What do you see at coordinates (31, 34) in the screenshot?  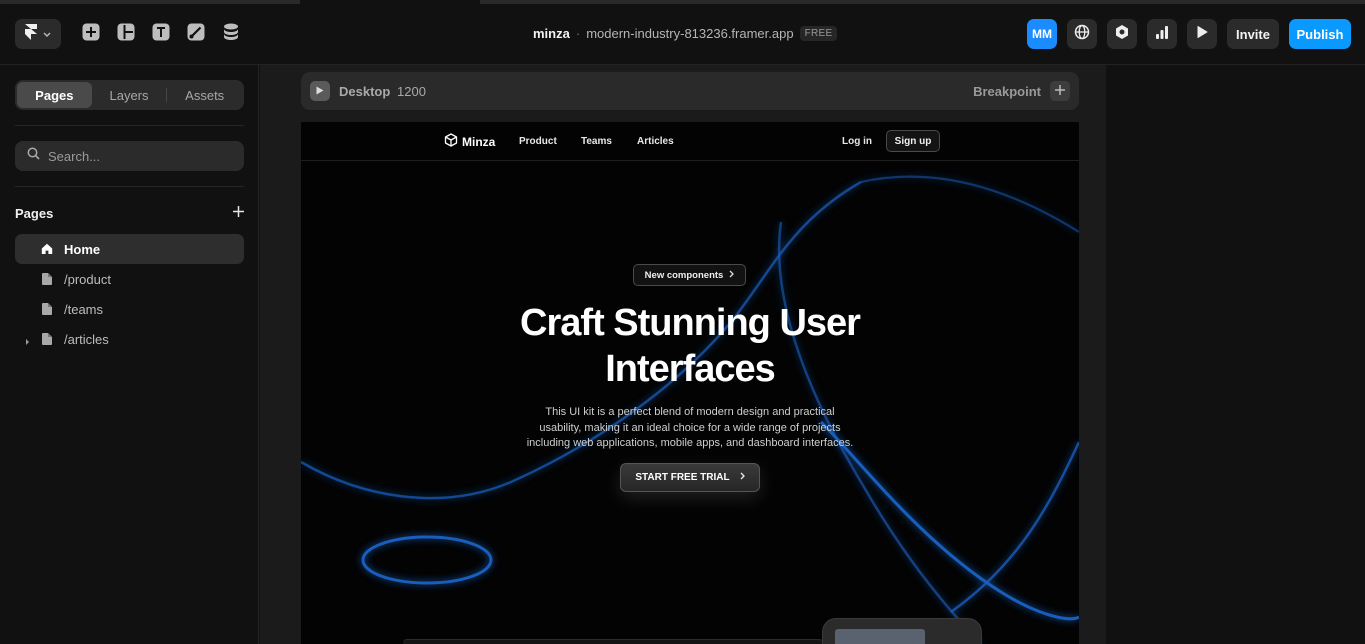 I see `framer-logo-icon` at bounding box center [31, 34].